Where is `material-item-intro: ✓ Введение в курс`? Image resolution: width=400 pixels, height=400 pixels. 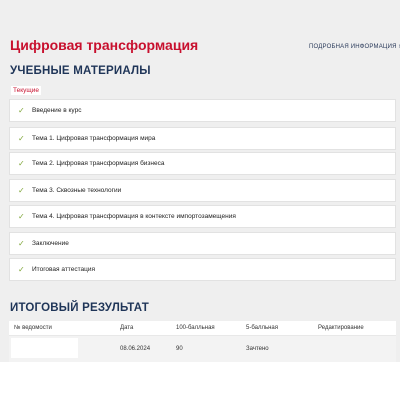
material-item-intro: ✓ Введение в курс is located at coordinates (202, 110).